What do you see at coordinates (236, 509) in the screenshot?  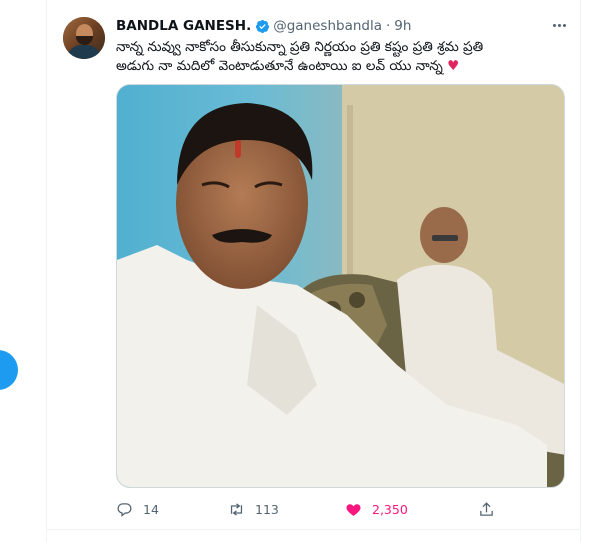 I see `retweet-icon` at bounding box center [236, 509].